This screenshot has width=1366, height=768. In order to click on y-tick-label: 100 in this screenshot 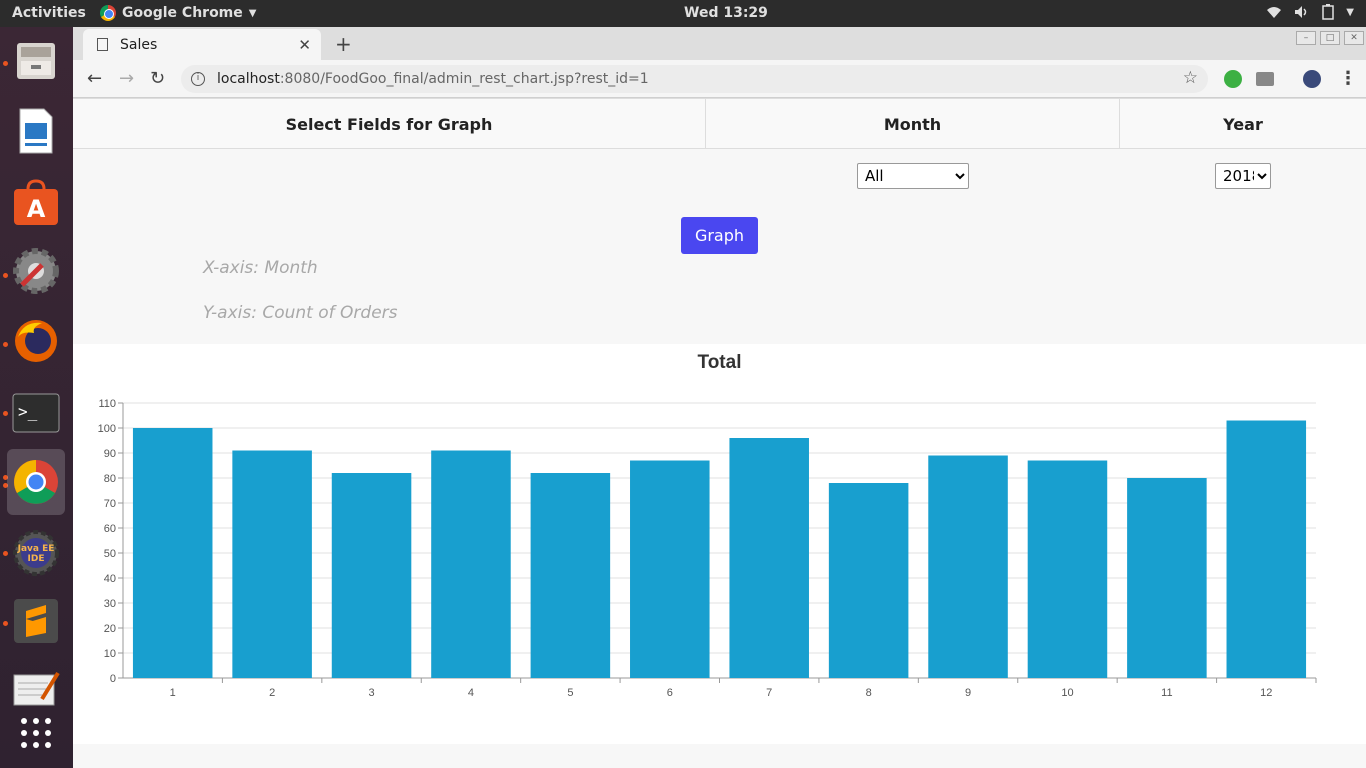, I will do `click(107, 429)`.